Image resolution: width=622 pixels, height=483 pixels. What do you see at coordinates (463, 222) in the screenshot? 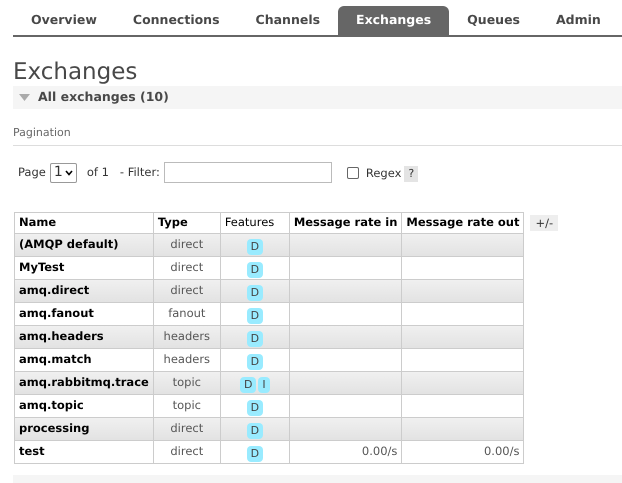
I see `column-header: Message rate out` at bounding box center [463, 222].